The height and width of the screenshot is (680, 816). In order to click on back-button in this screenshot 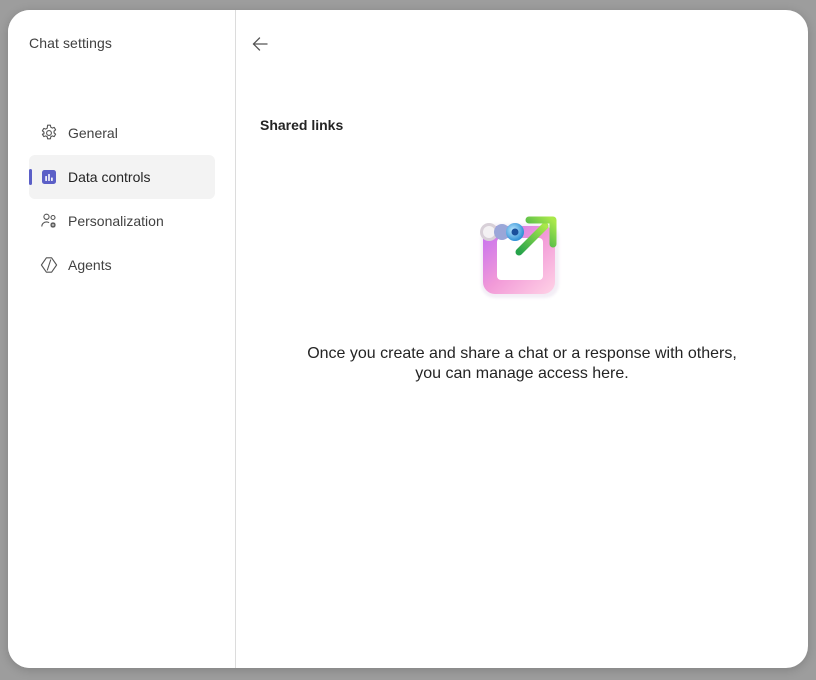, I will do `click(260, 44)`.